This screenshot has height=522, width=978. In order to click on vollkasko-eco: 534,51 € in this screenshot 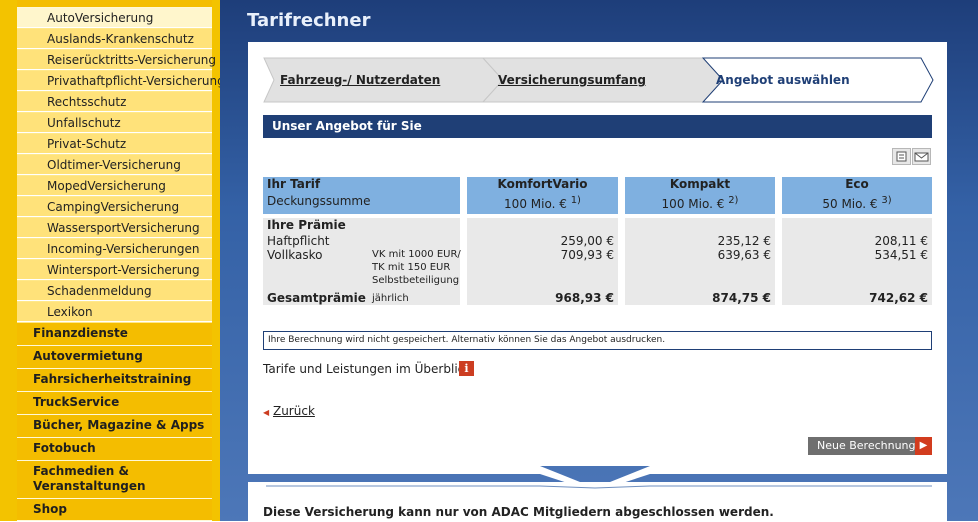, I will do `click(901, 255)`.